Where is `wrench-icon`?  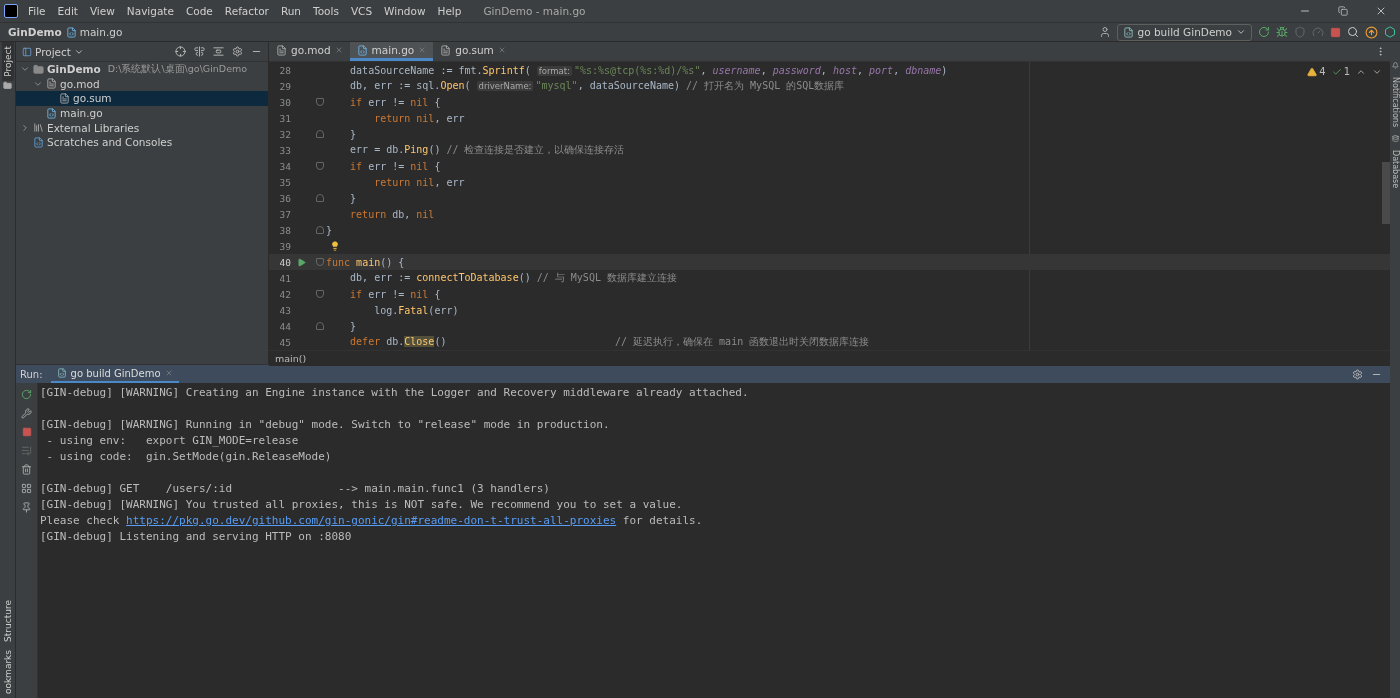 wrench-icon is located at coordinates (26, 413).